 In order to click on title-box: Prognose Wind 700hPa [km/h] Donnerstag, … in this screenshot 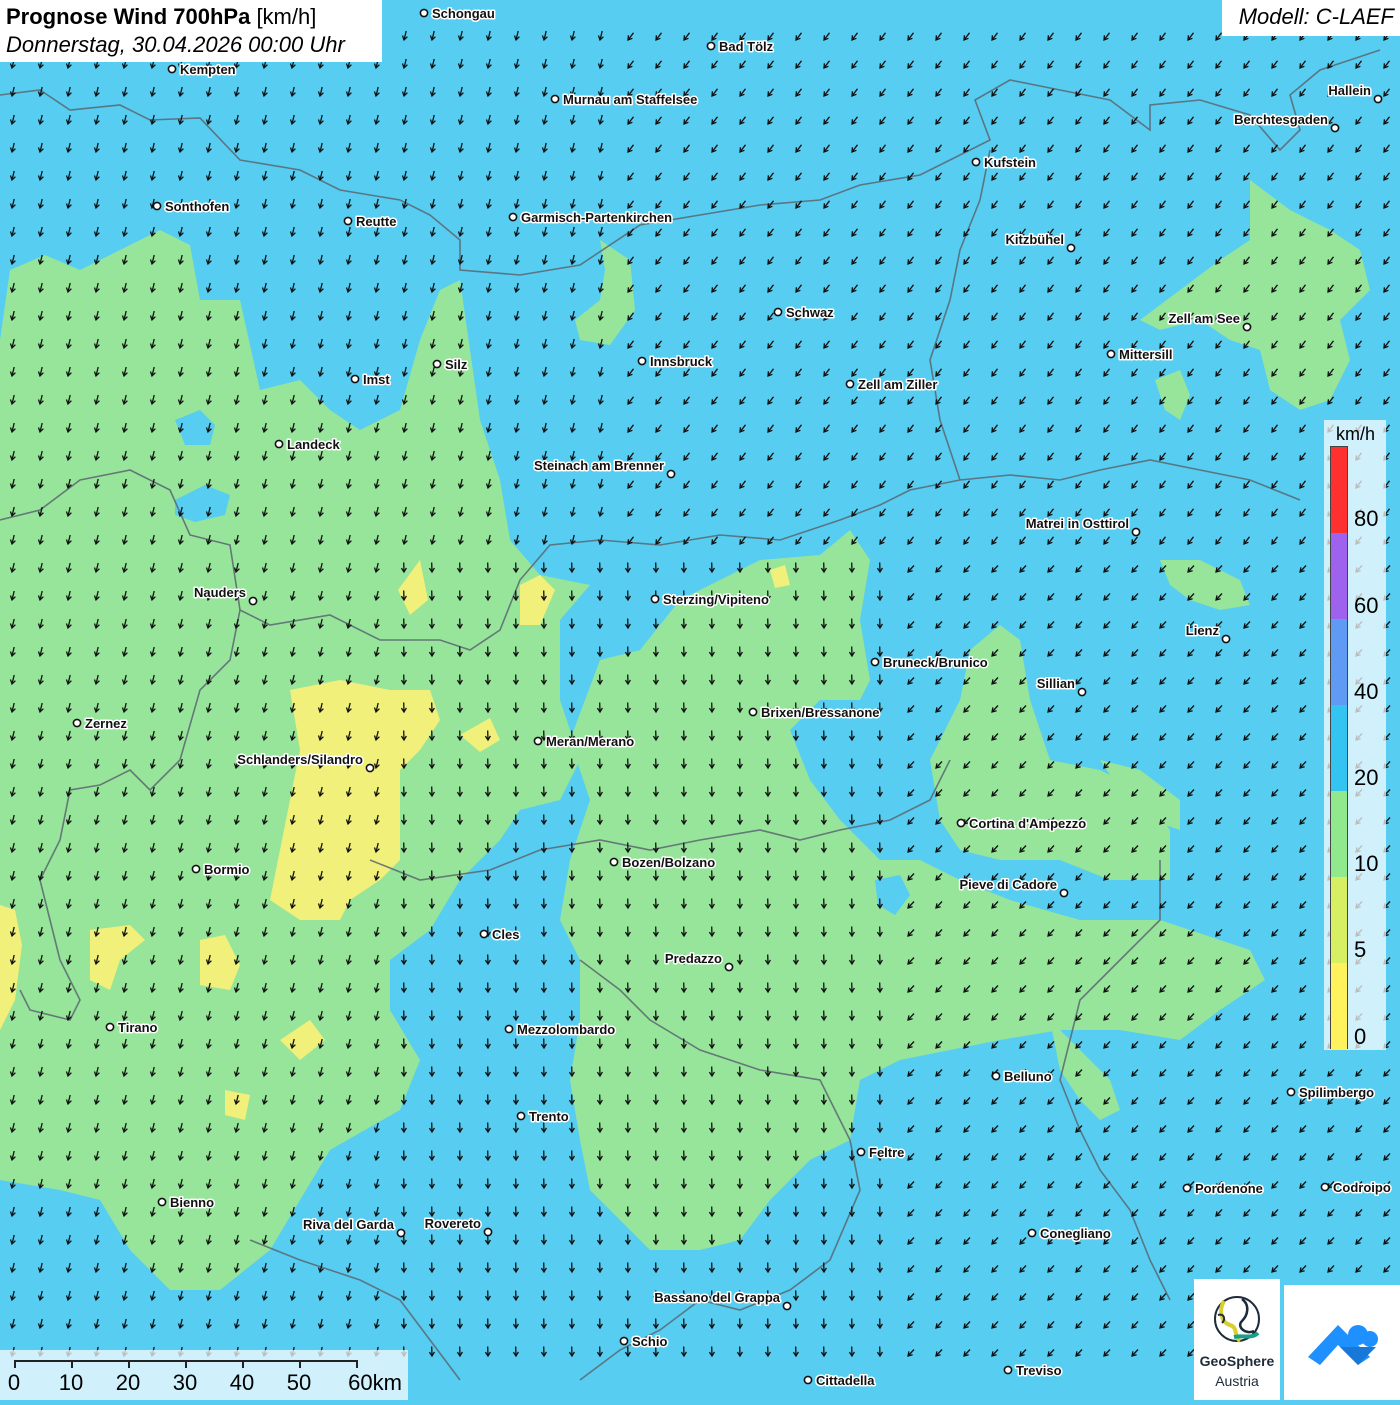, I will do `click(191, 31)`.